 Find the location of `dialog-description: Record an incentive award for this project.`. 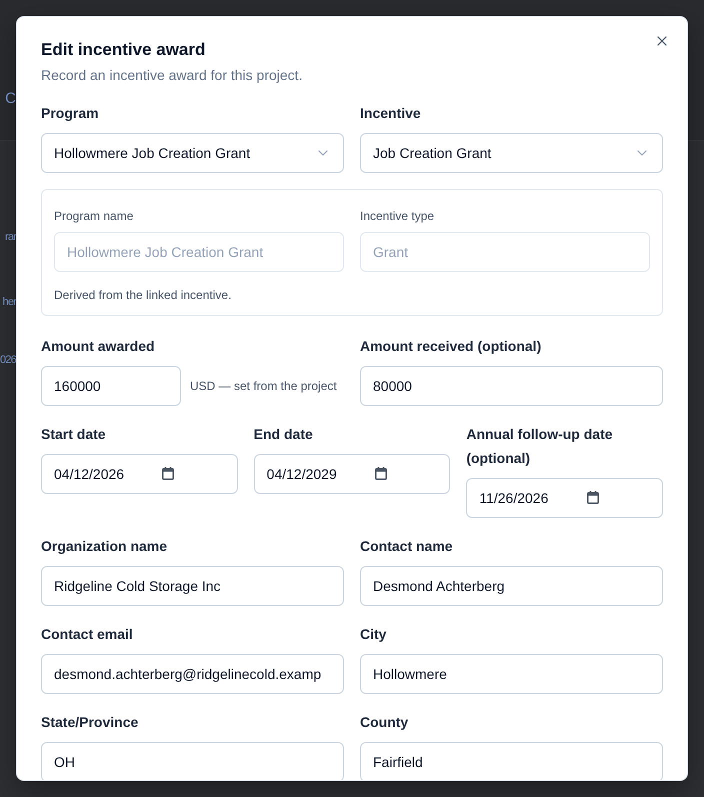

dialog-description: Record an incentive award for this project. is located at coordinates (171, 75).